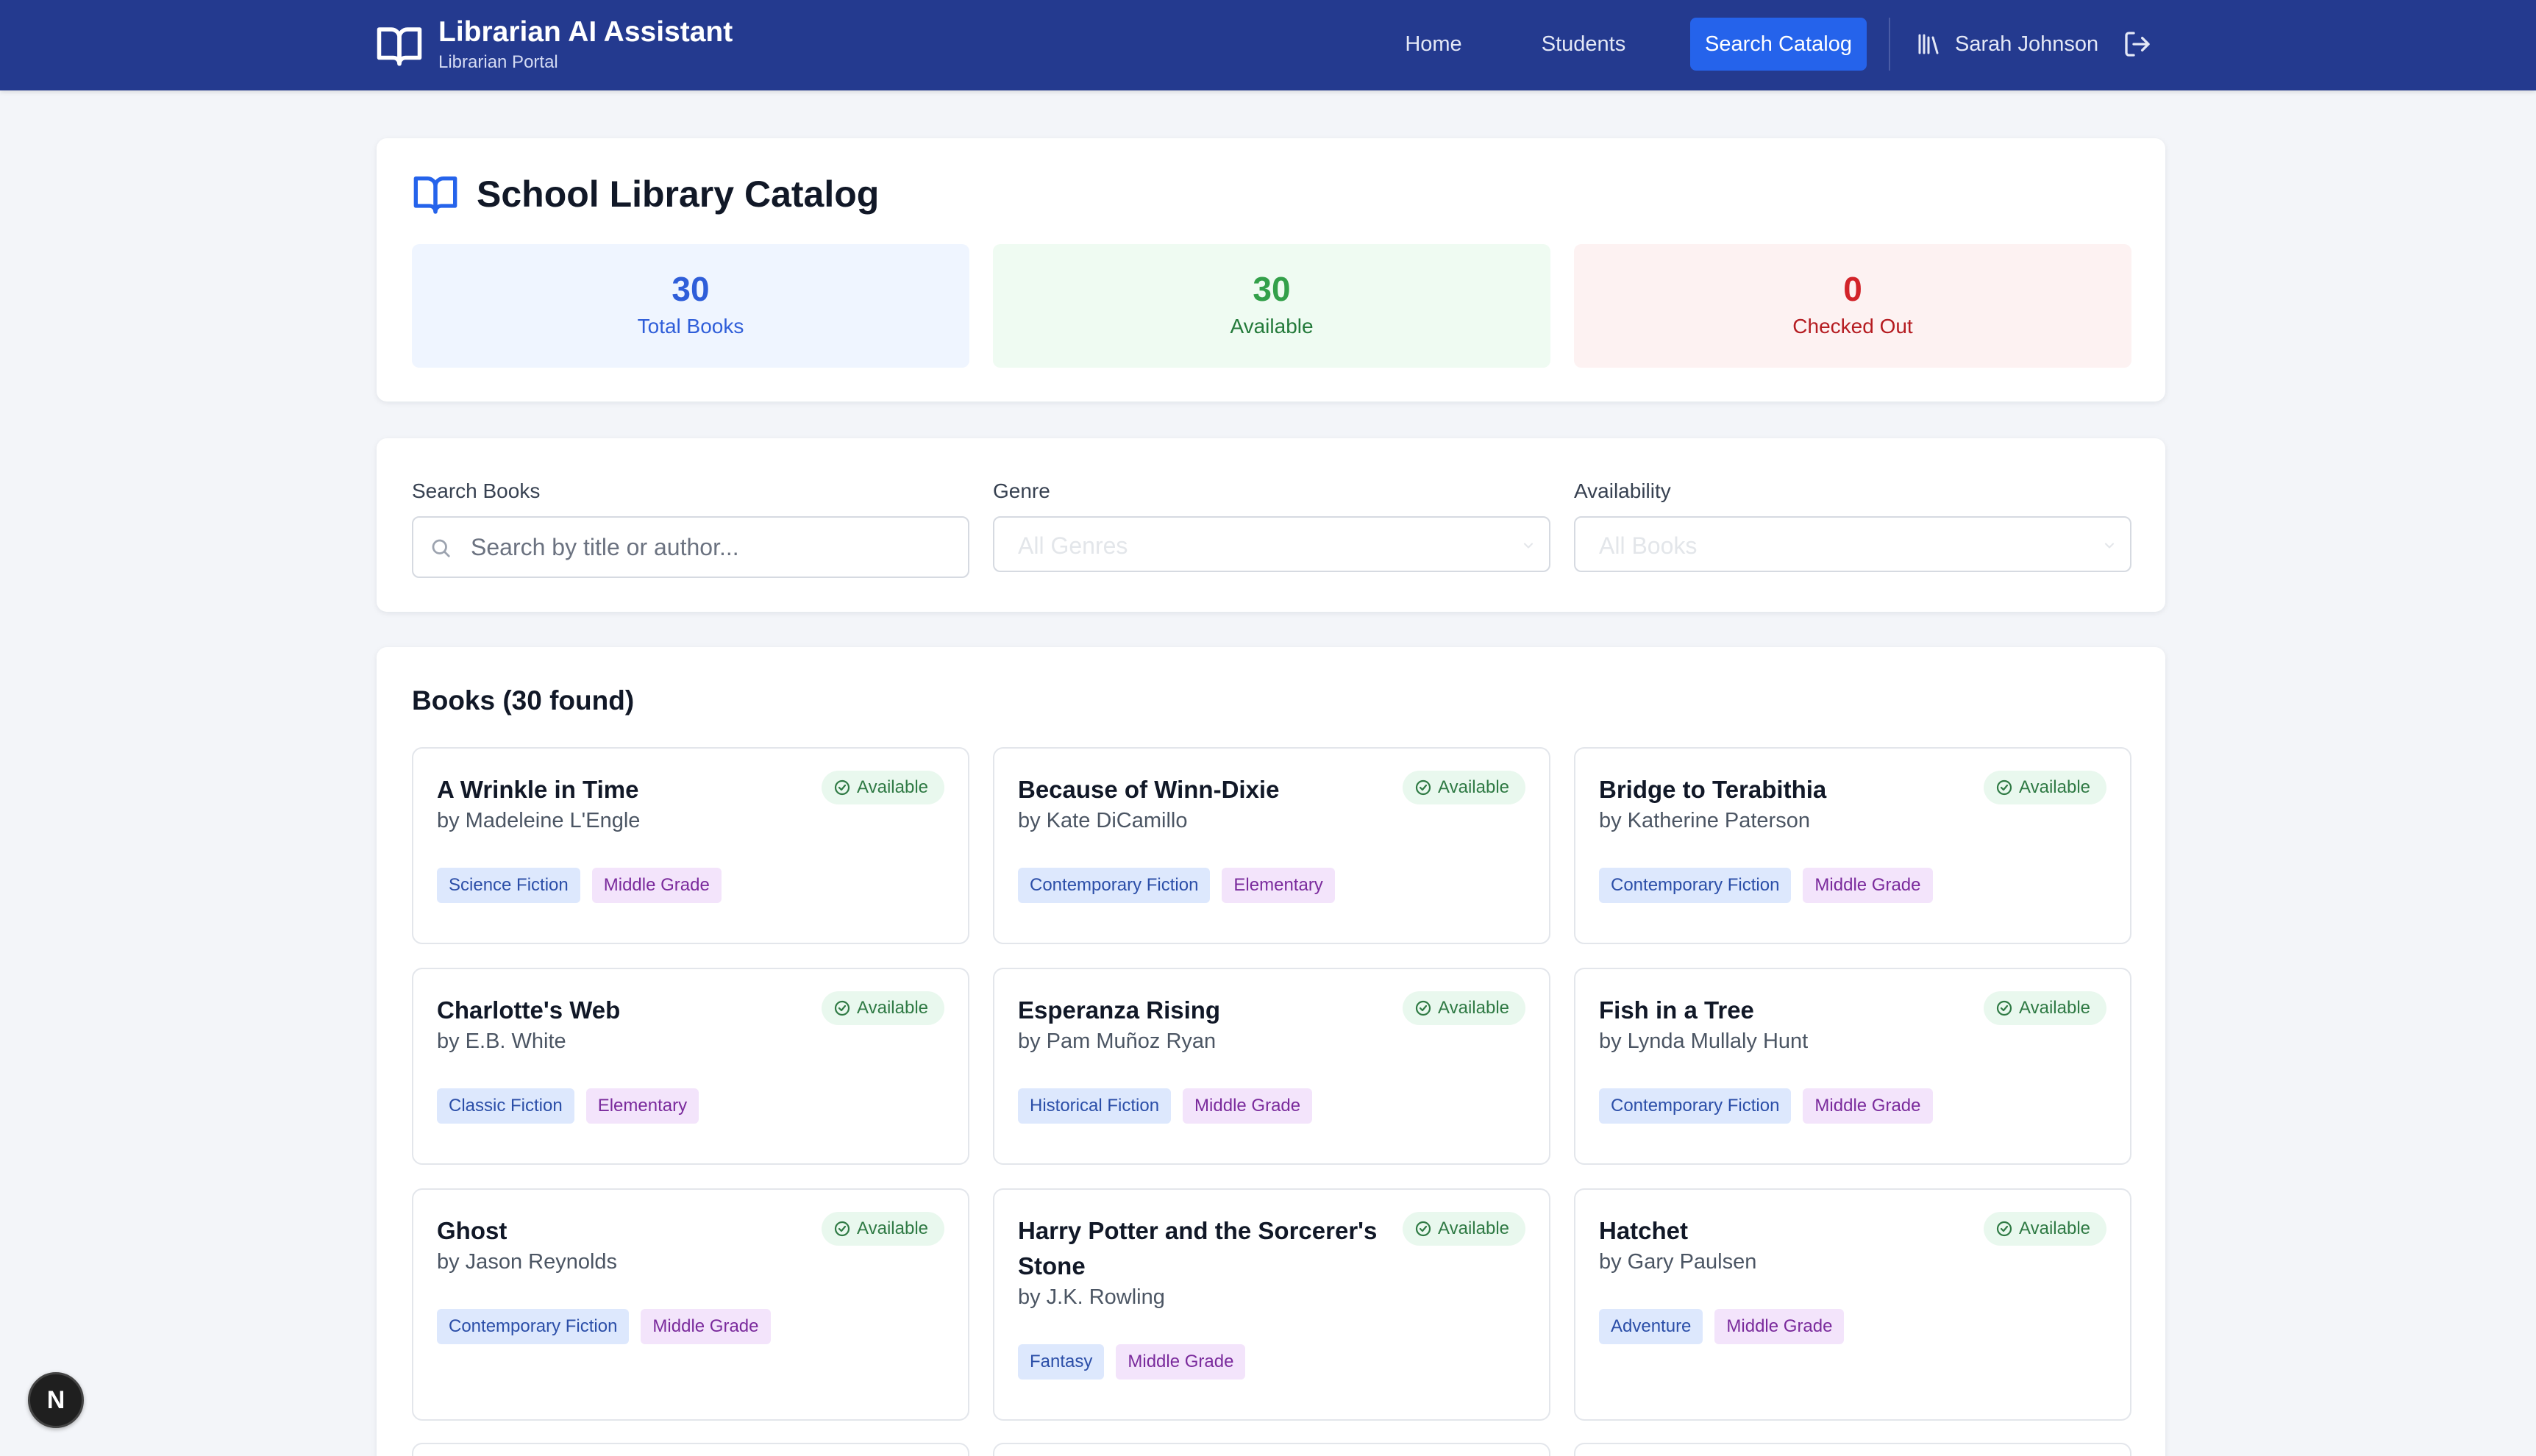  I want to click on nav-home: Home, so click(1433, 44).